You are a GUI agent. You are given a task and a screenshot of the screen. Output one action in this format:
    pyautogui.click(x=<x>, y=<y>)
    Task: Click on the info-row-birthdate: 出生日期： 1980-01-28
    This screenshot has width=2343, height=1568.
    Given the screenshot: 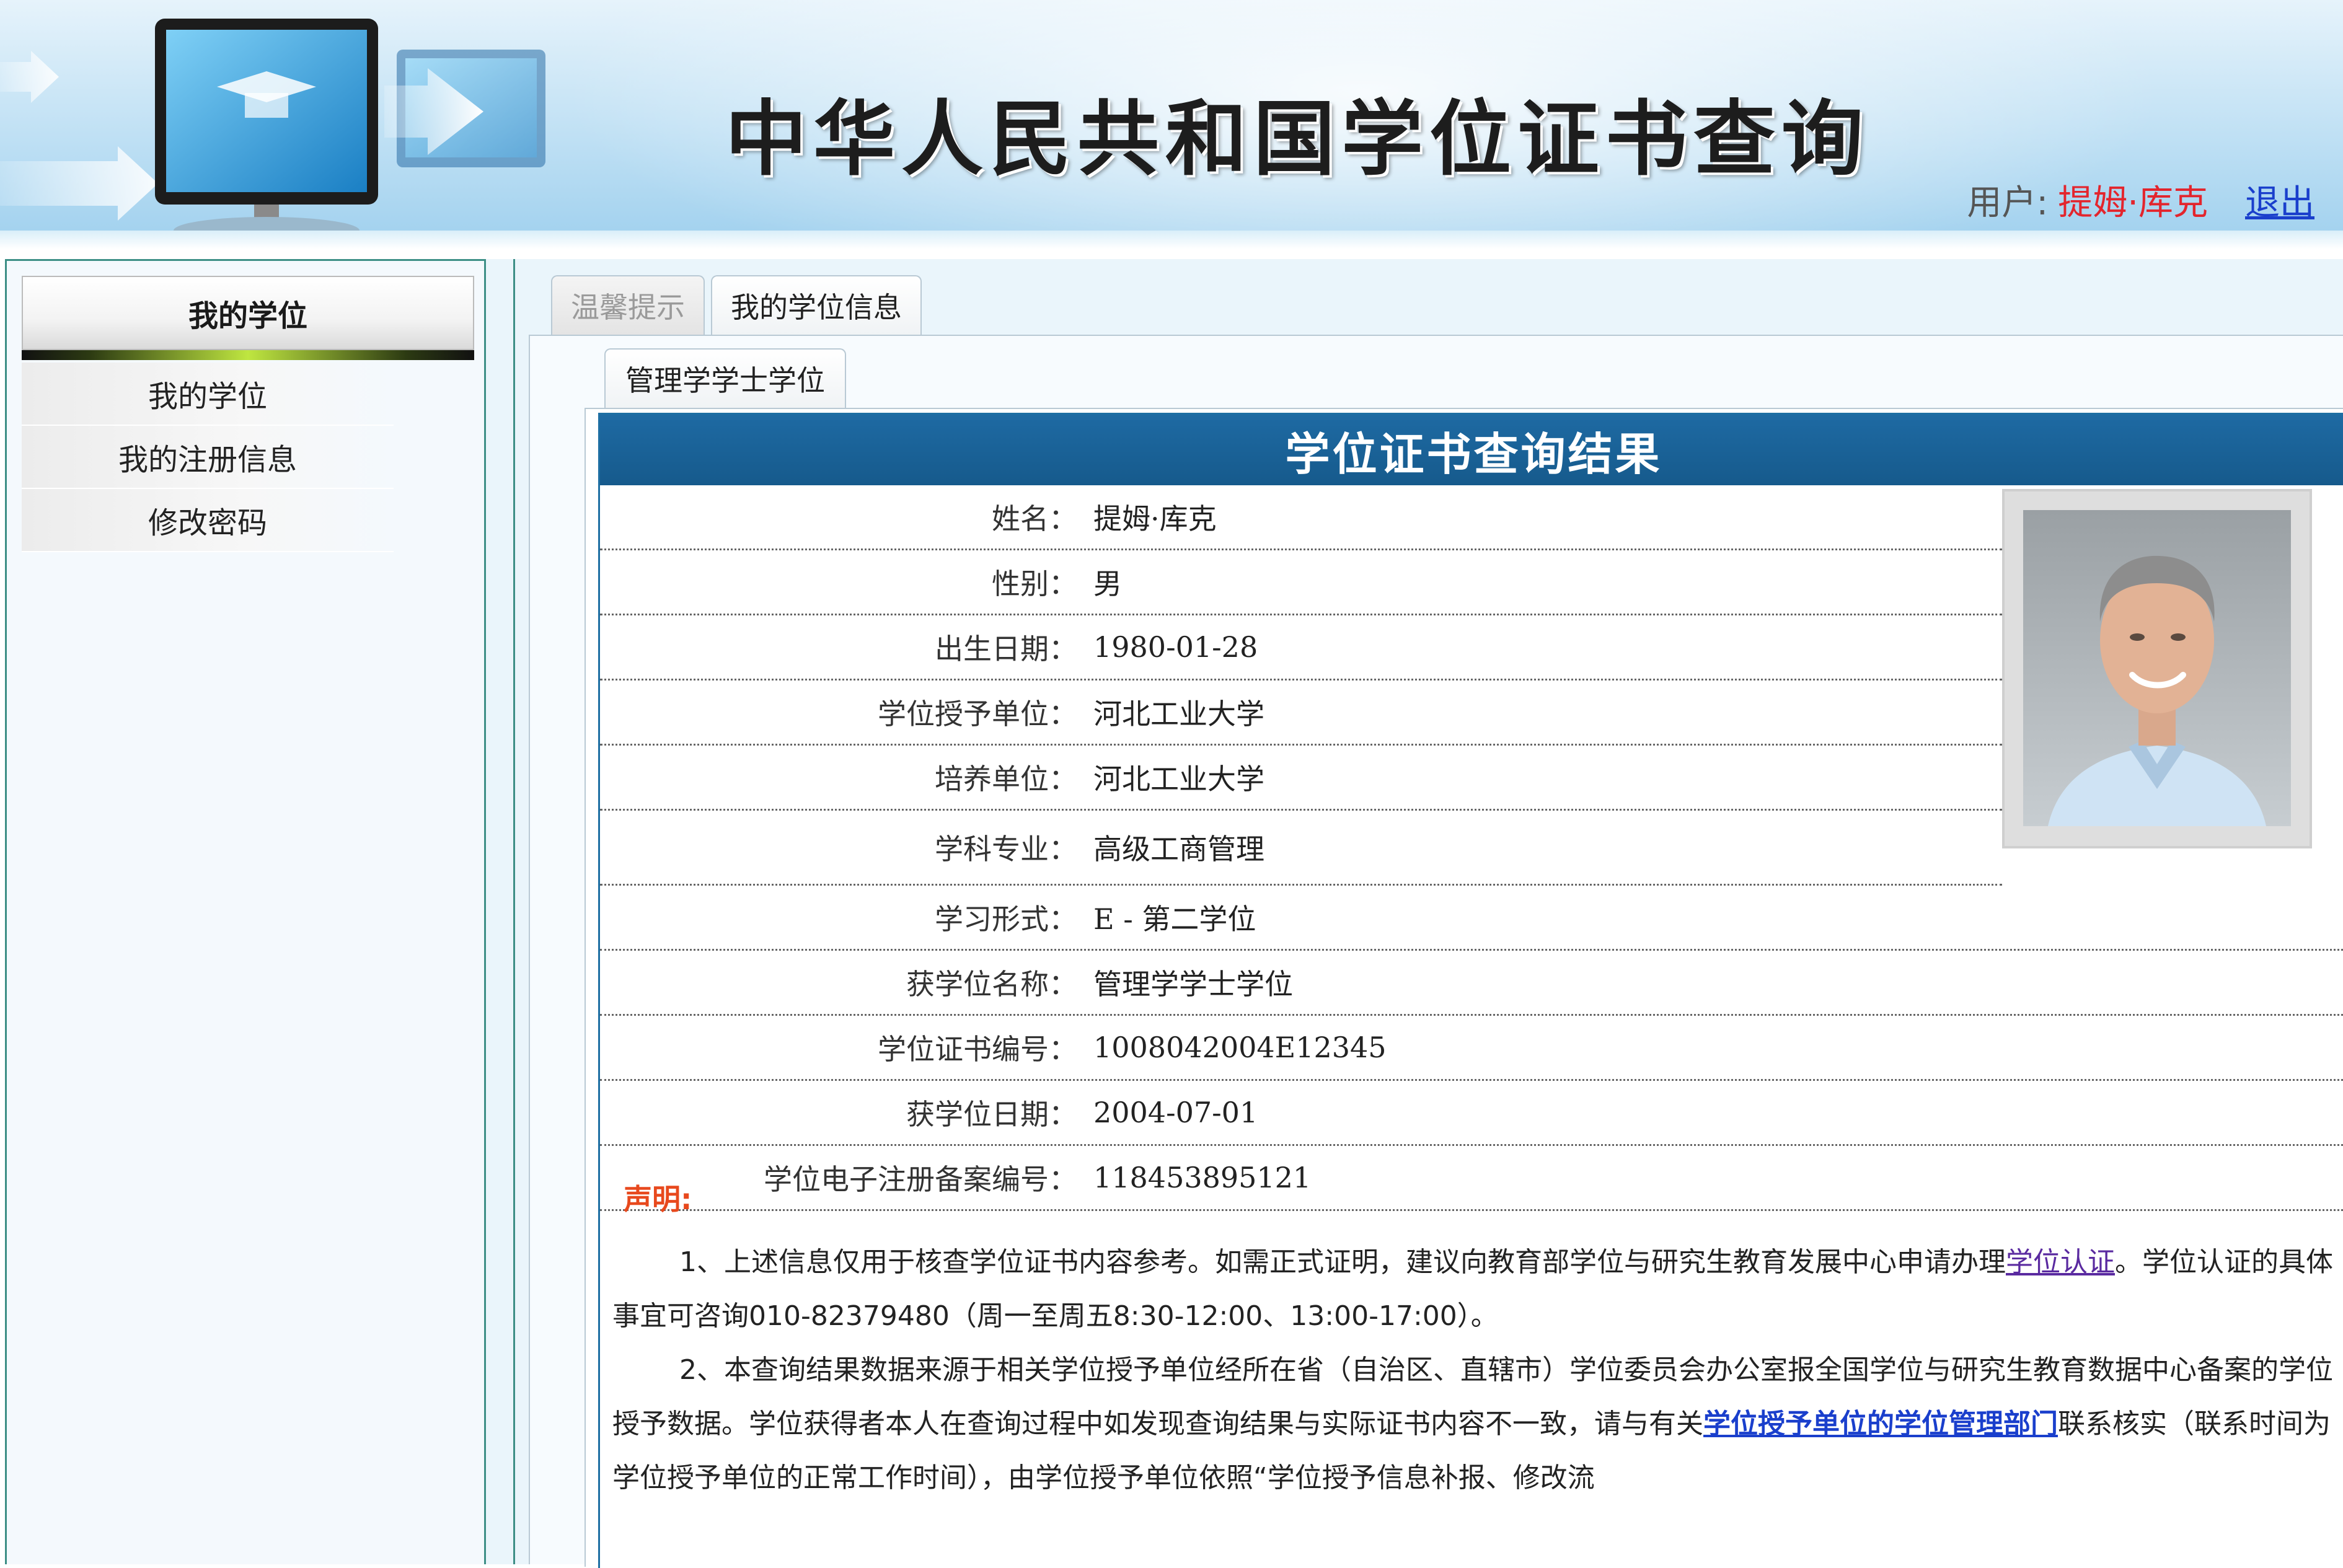 What is the action you would take?
    pyautogui.click(x=1301, y=647)
    